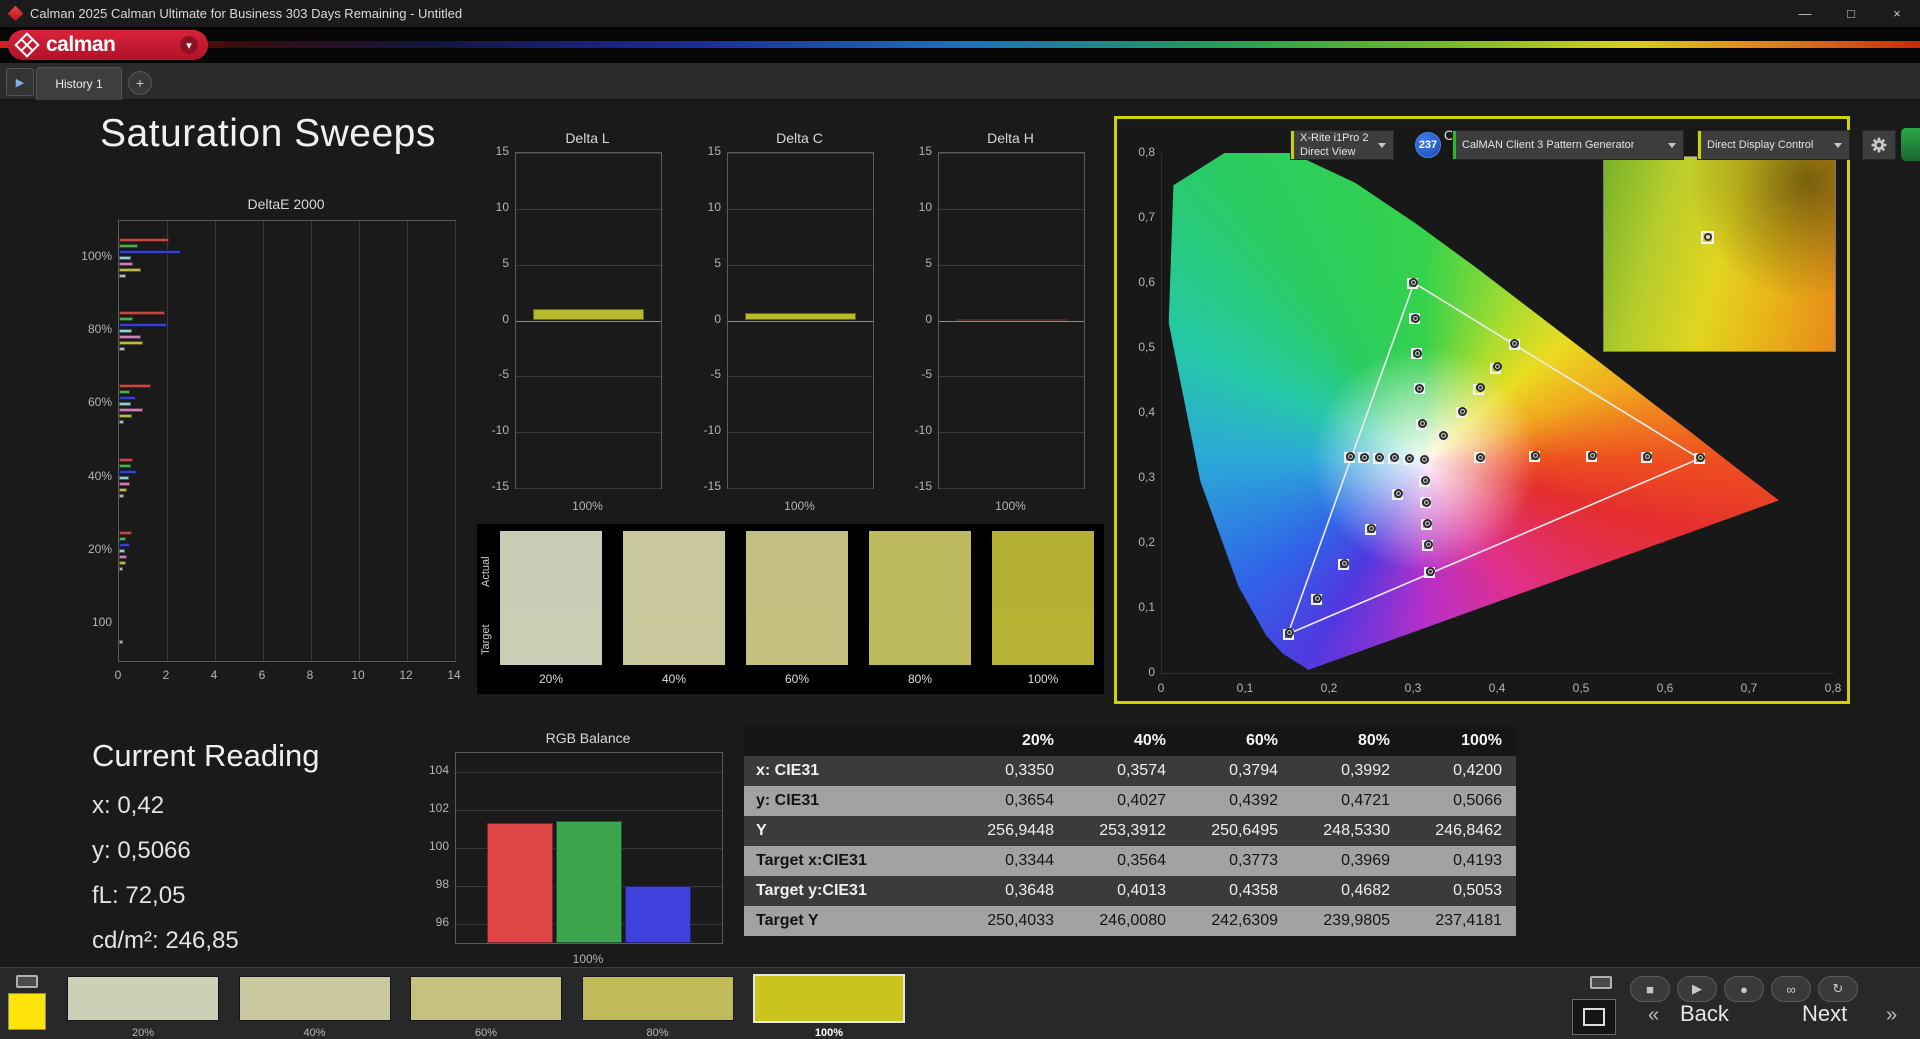  I want to click on logo-bar: calman ▾, so click(960, 45).